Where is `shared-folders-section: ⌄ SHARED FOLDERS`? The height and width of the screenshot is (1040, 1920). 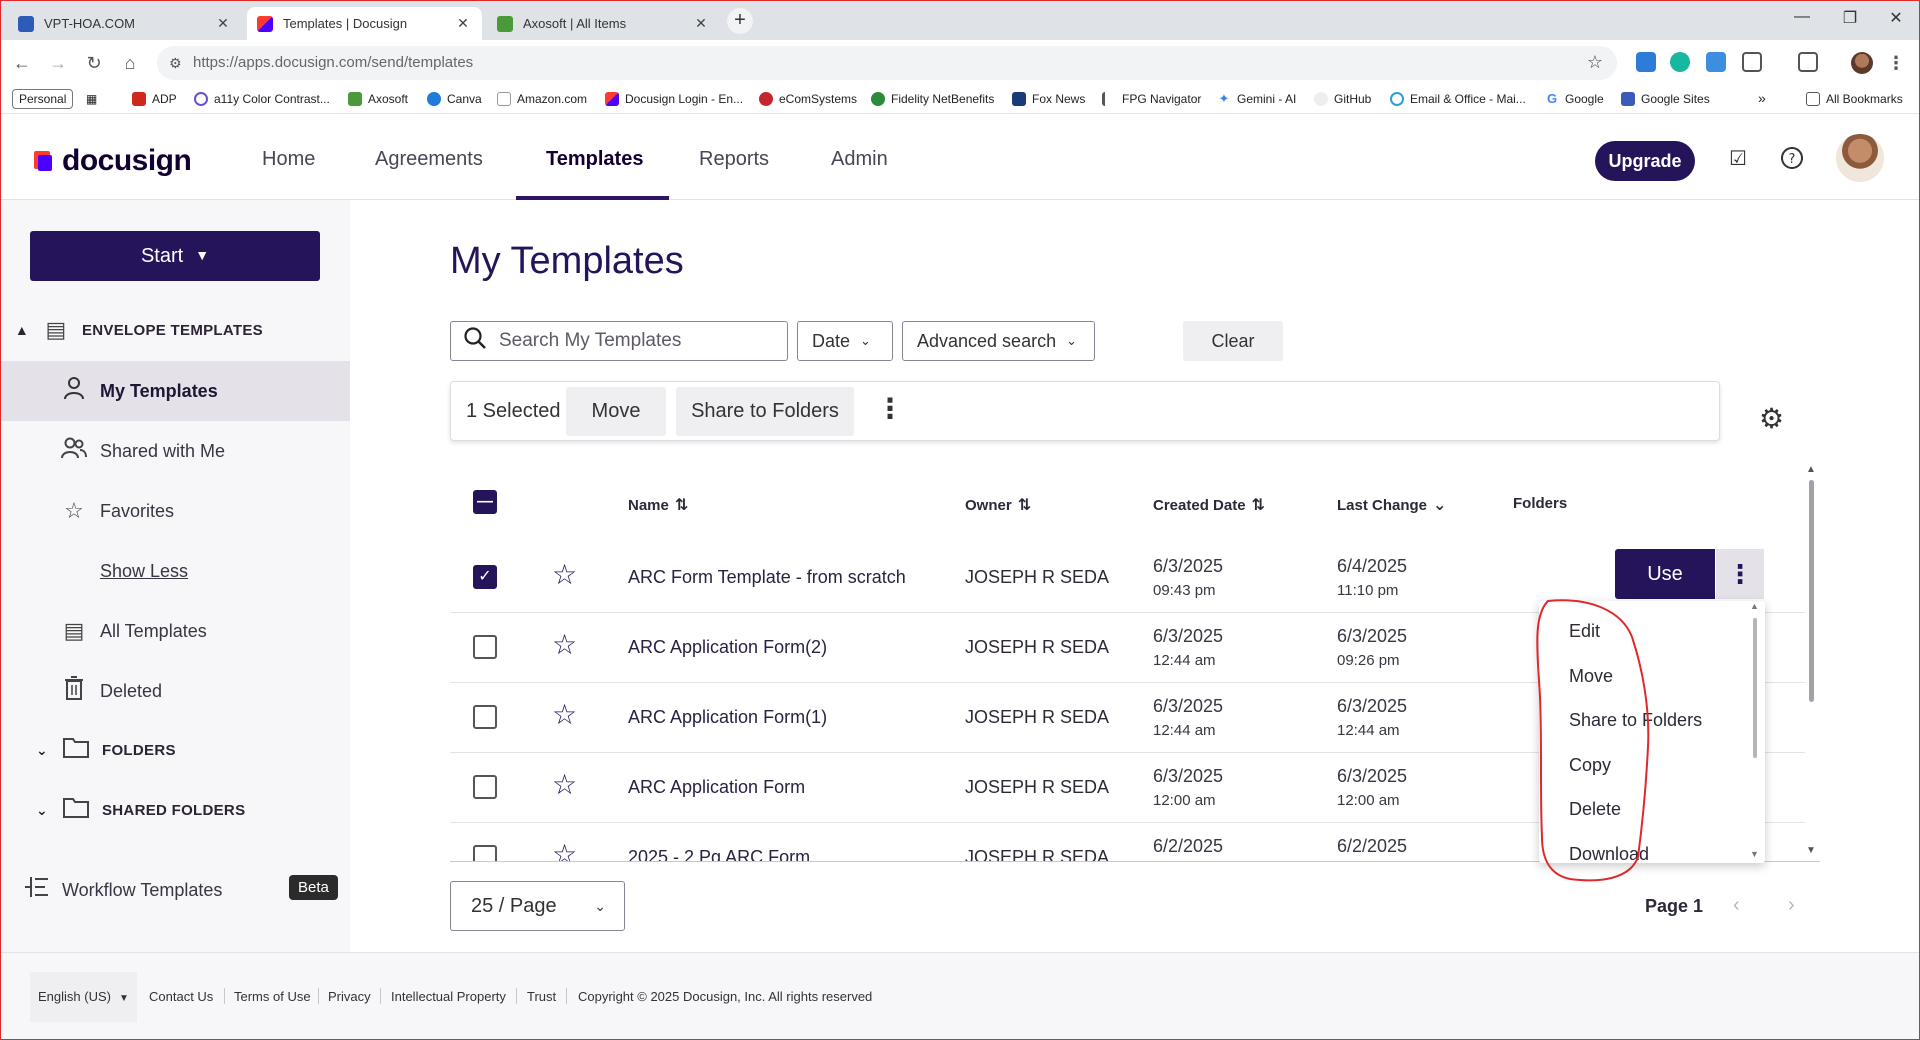
shared-folders-section: ⌄ SHARED FOLDERS is located at coordinates (175, 810).